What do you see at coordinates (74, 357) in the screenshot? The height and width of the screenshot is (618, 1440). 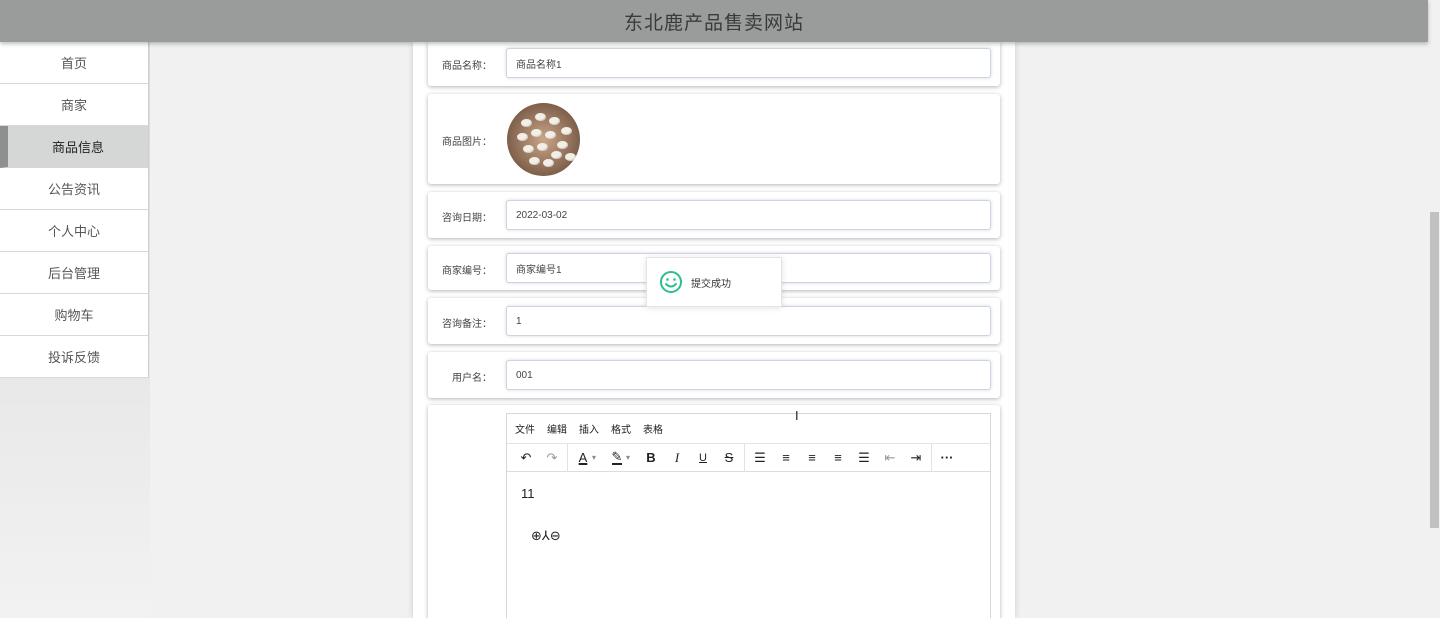 I see `sidebar-item-feedback: 投诉反馈` at bounding box center [74, 357].